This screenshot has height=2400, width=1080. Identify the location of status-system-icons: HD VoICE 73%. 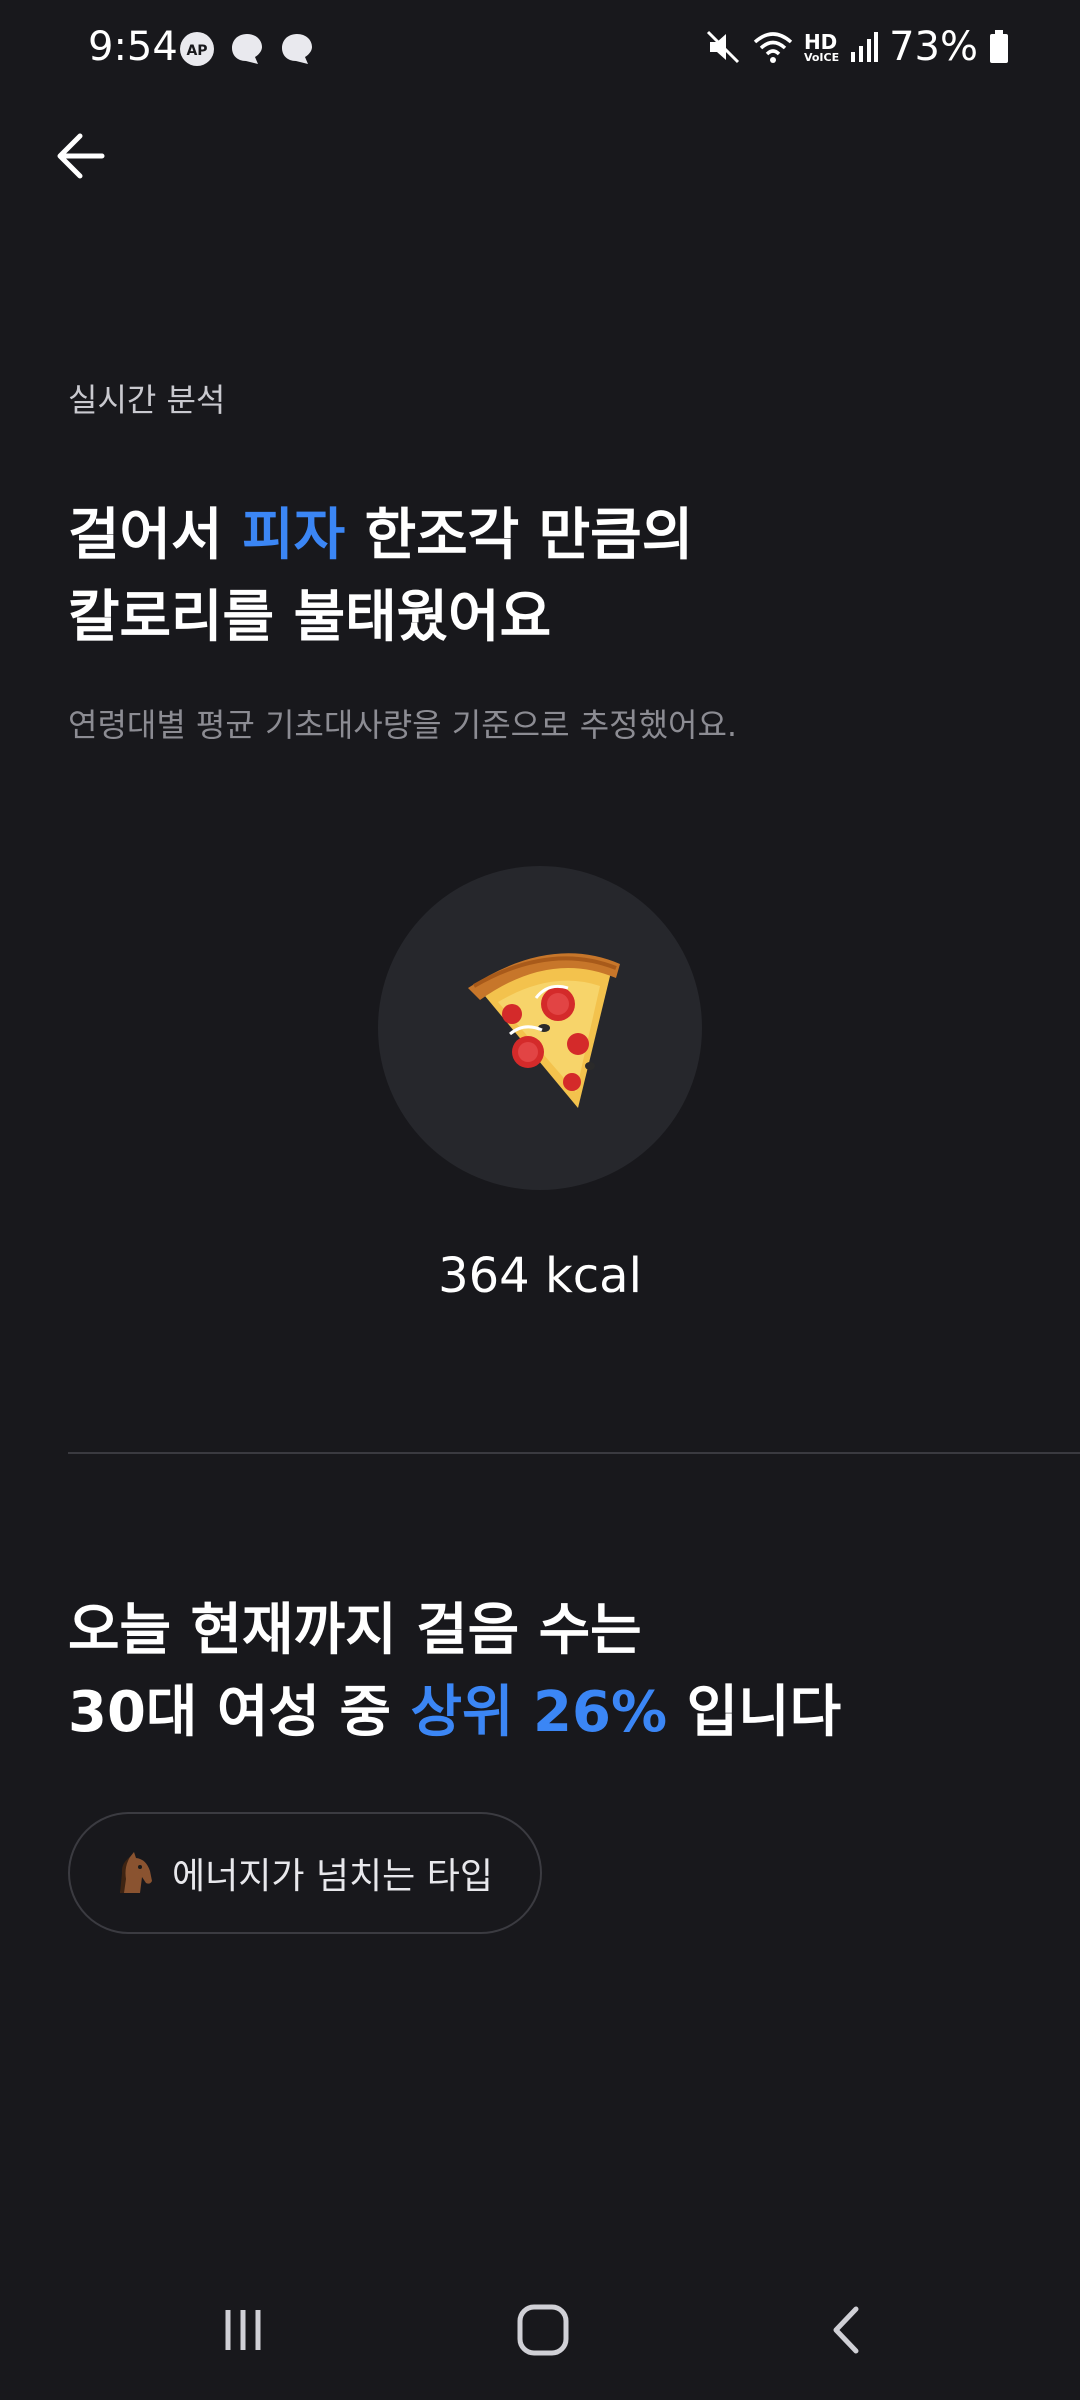
(857, 47).